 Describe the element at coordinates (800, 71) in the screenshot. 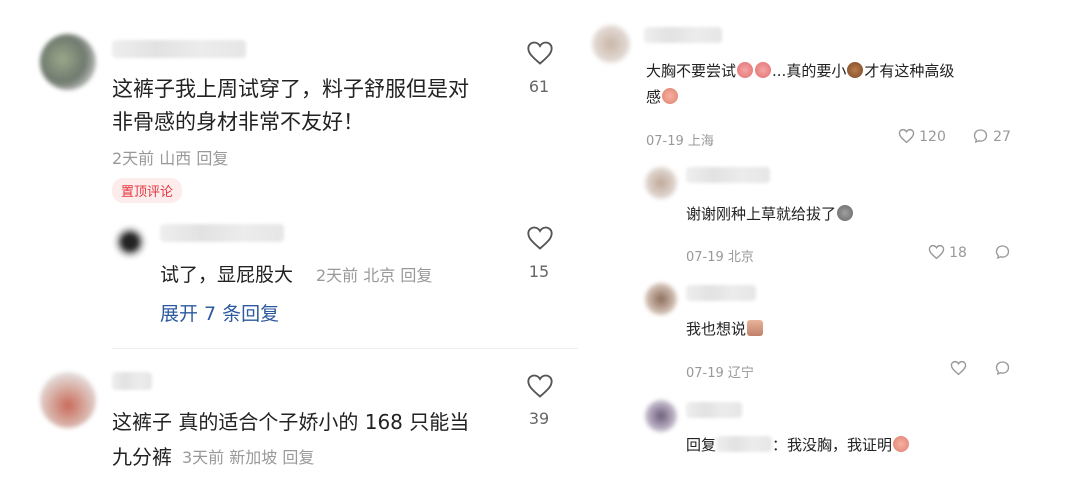

I see `comment-text: 大胸不要尝试 ...真的要小 才有这种高级` at that location.